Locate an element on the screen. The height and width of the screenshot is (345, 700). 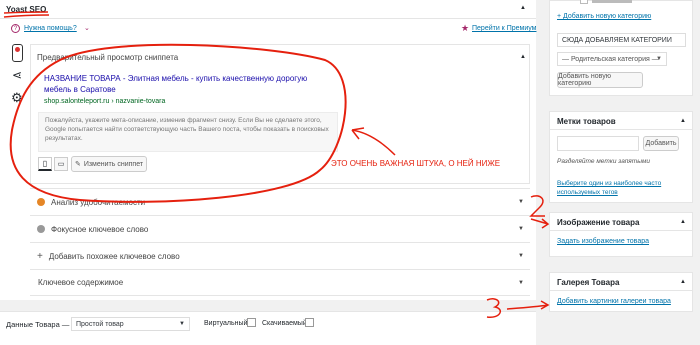
product-image-title: Изображение товара is located at coordinates (598, 222).